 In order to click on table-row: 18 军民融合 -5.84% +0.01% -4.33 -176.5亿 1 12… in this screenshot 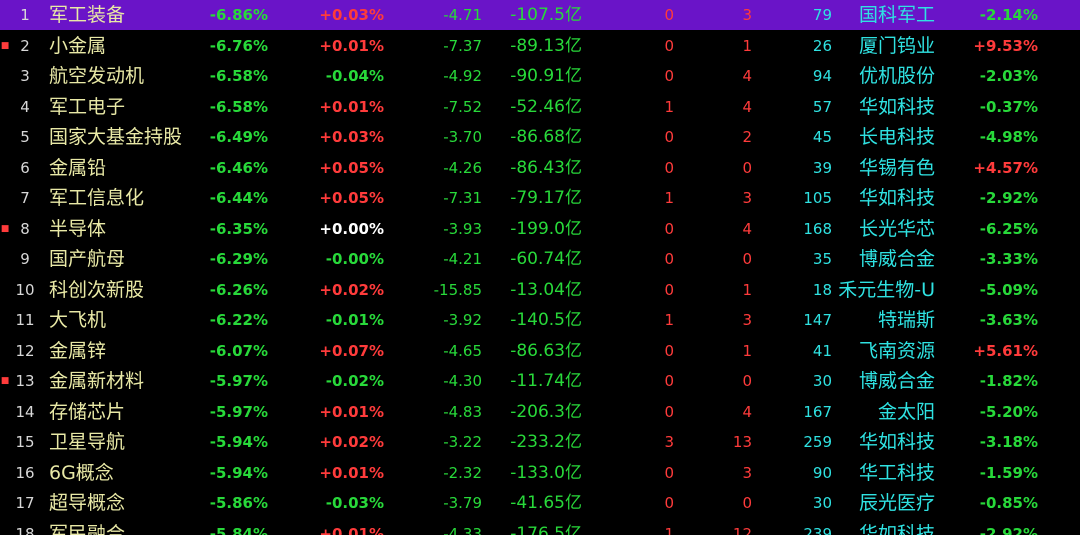, I will do `click(540, 527)`.